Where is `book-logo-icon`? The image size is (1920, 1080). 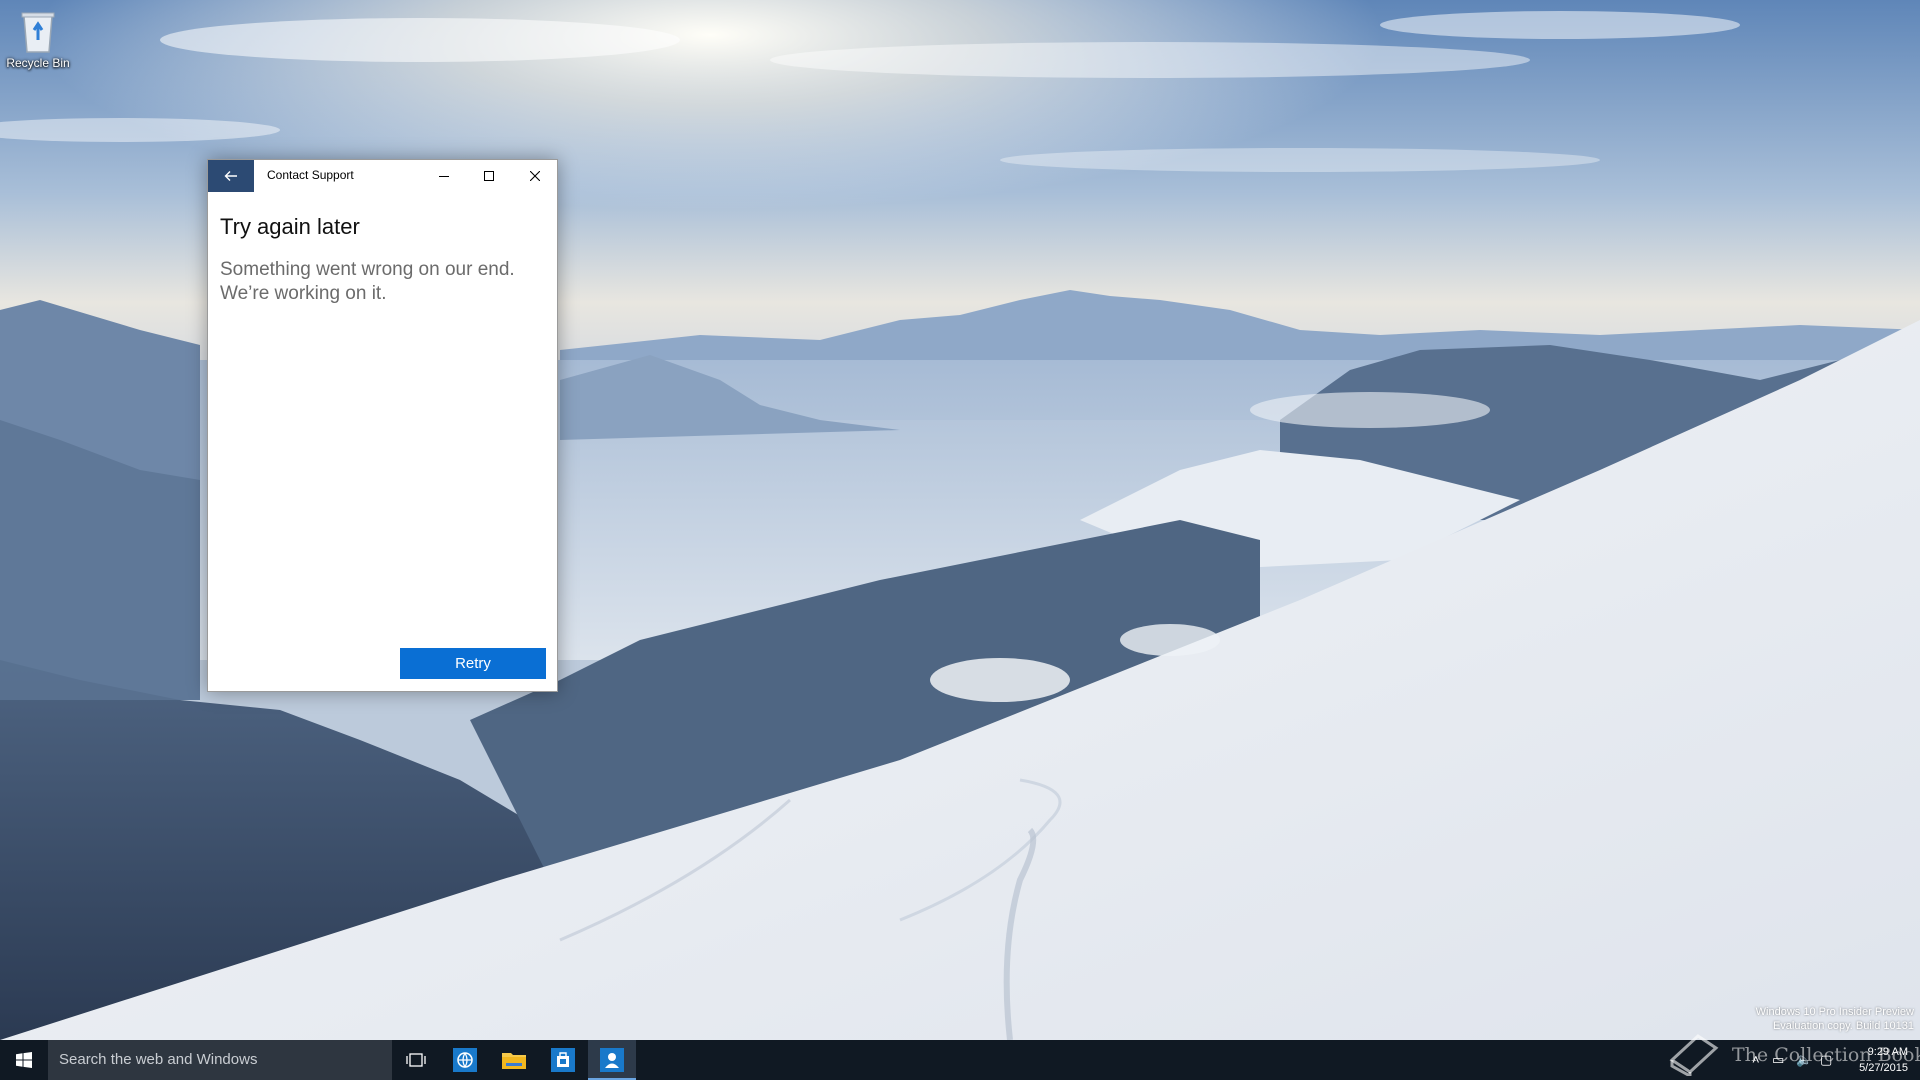 book-logo-icon is located at coordinates (1694, 1055).